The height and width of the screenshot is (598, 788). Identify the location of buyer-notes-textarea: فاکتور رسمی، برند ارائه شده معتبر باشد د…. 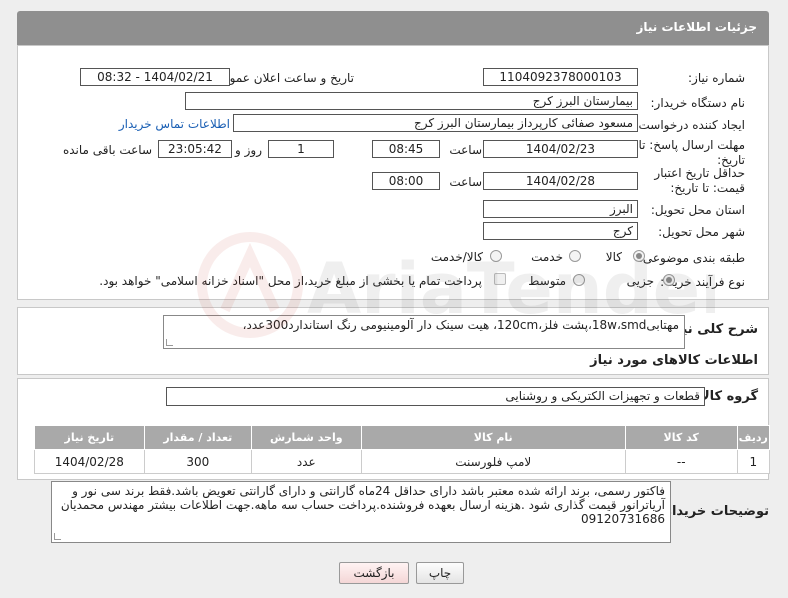
(361, 512).